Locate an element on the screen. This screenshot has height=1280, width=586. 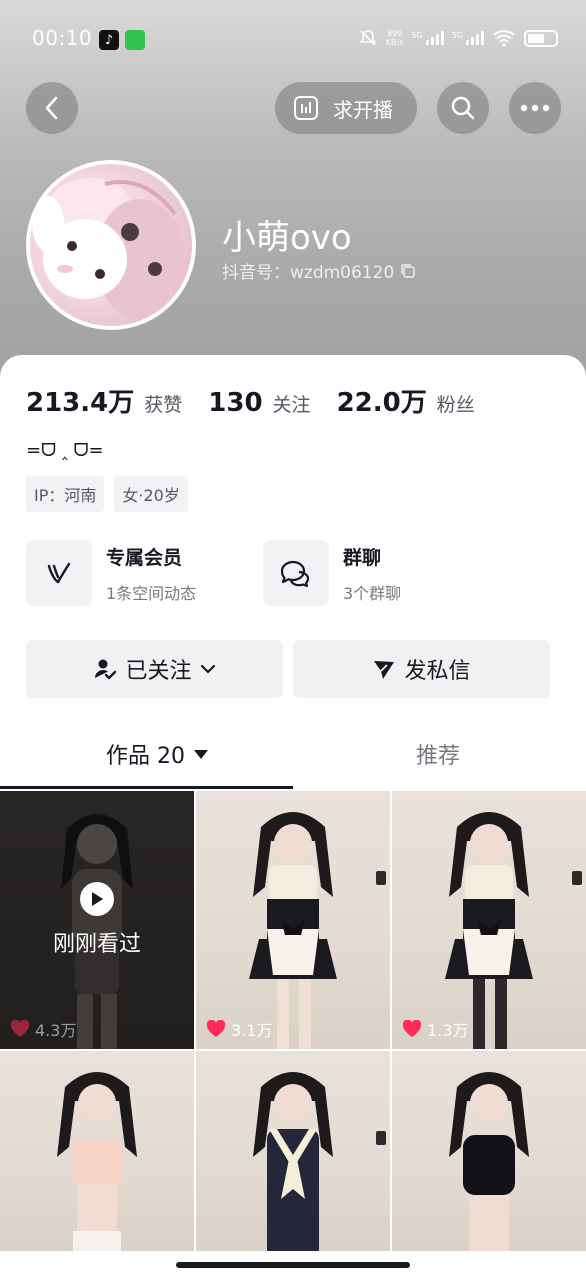
avatar is located at coordinates (111, 245).